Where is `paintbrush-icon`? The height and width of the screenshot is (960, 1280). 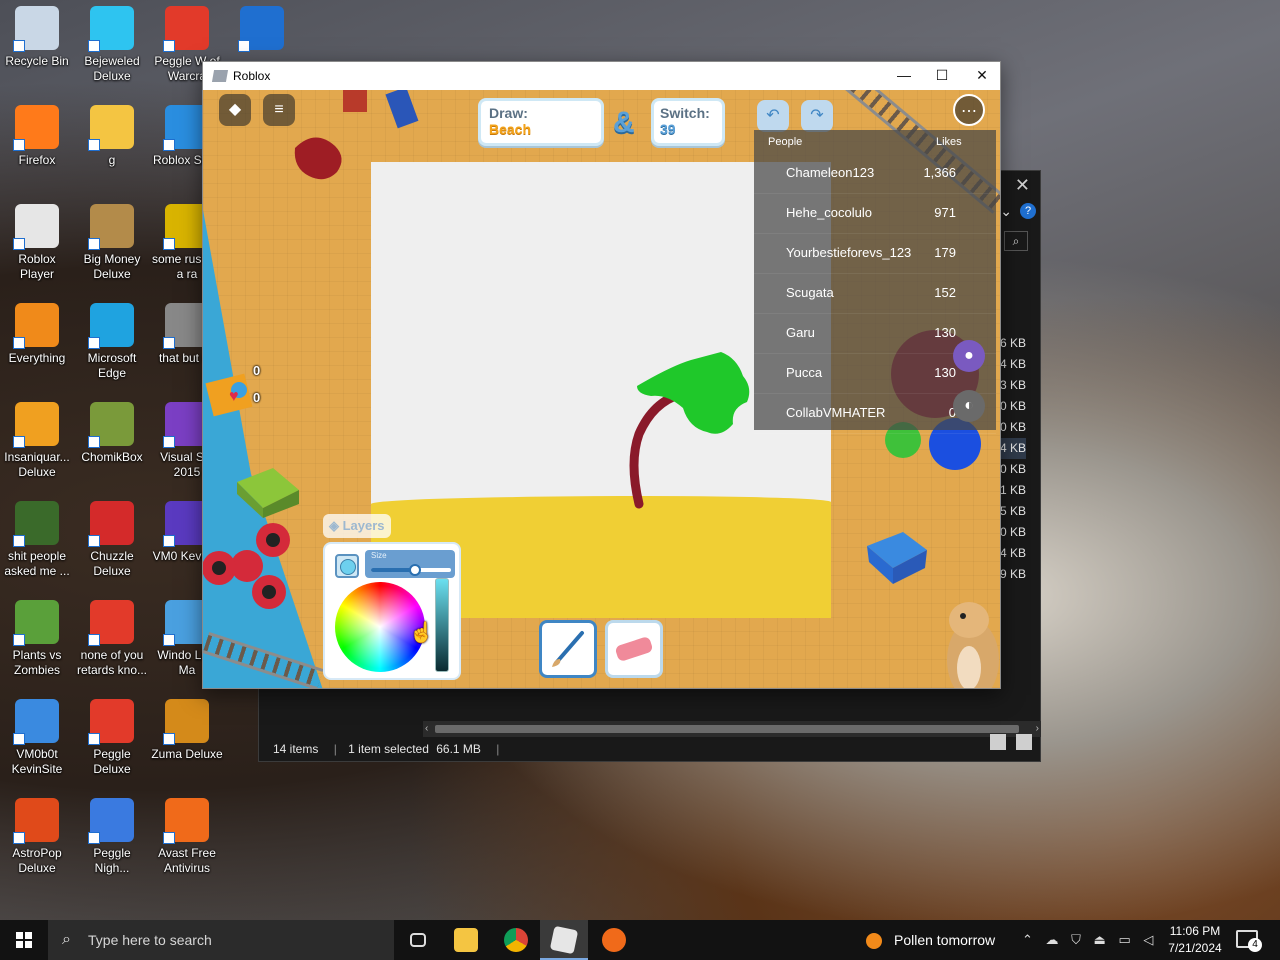 paintbrush-icon is located at coordinates (568, 649).